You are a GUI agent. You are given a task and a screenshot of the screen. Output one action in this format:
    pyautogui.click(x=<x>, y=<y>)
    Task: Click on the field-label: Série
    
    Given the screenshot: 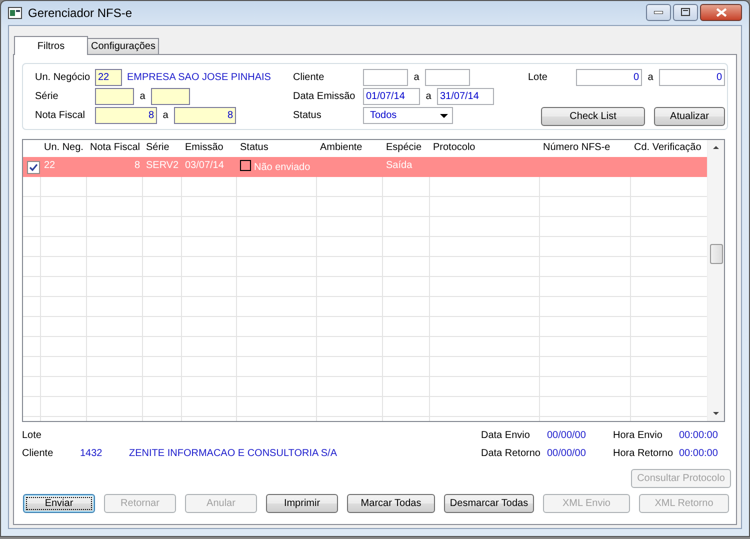 What is the action you would take?
    pyautogui.click(x=47, y=96)
    